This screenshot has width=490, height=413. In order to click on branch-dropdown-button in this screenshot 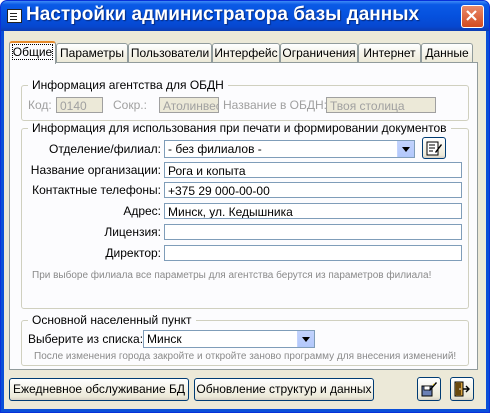, I will do `click(405, 149)`.